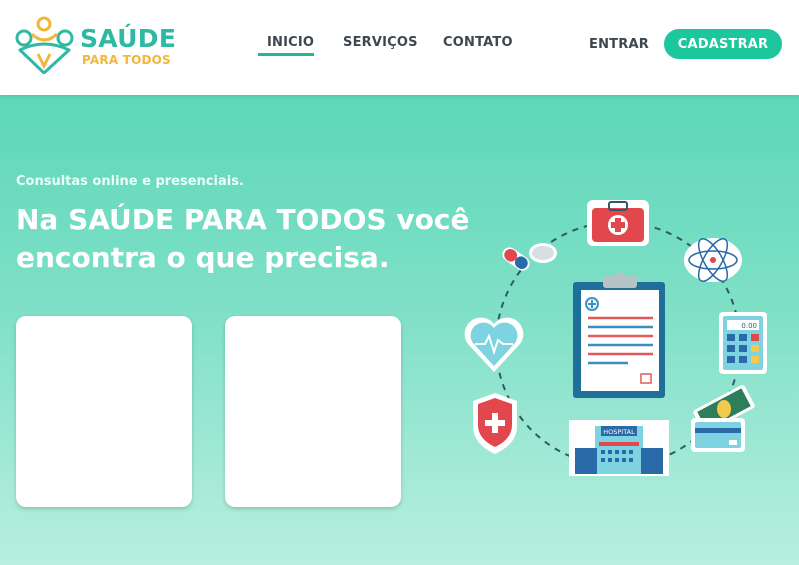  I want to click on pills-icon, so click(529, 257).